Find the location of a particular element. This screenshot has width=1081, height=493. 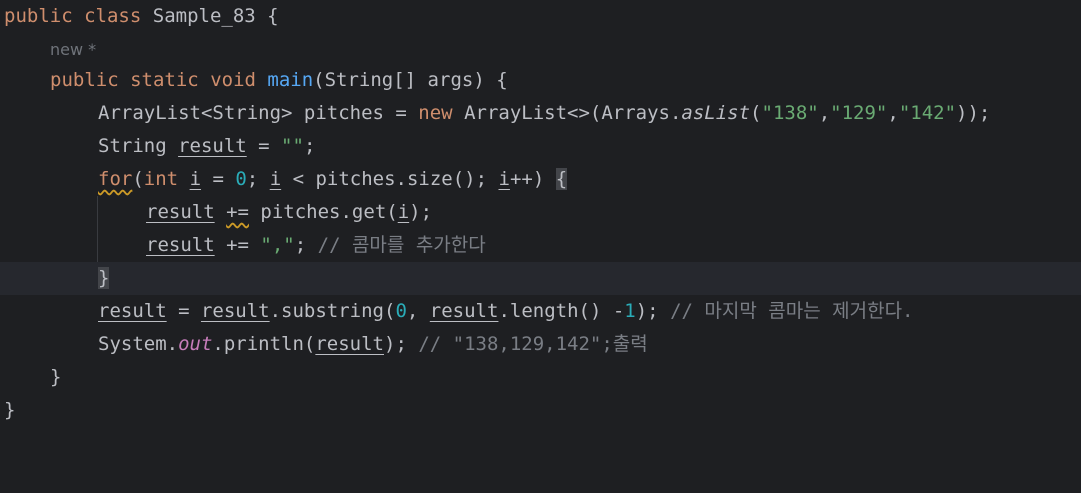

code-line-5: String result = ""; is located at coordinates (540, 146).